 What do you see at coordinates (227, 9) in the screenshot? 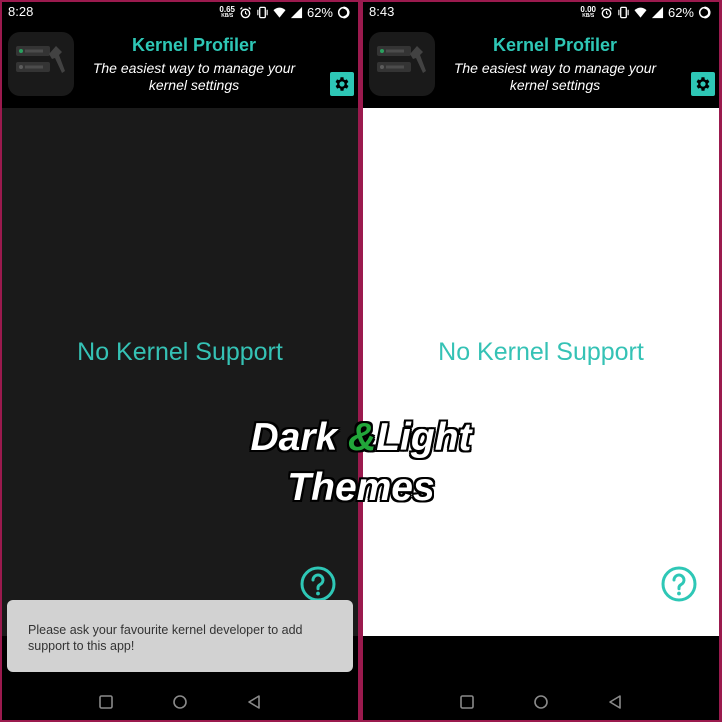
I see `net-speed-value: 0.65` at bounding box center [227, 9].